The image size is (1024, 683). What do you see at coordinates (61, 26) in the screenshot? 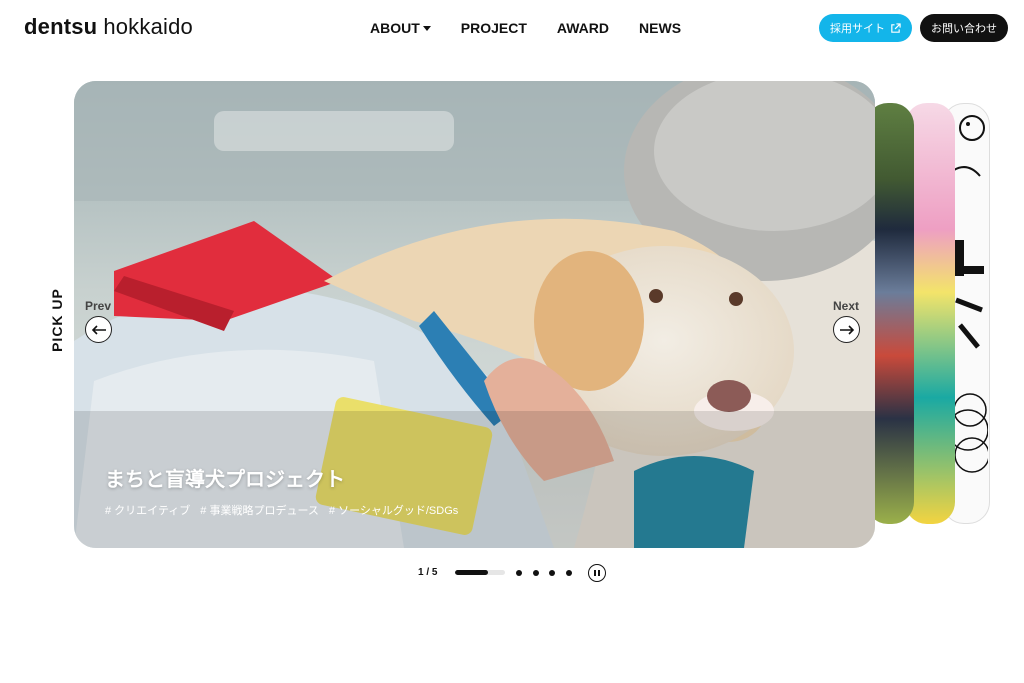
I see `logo-dentsu: dentsu` at bounding box center [61, 26].